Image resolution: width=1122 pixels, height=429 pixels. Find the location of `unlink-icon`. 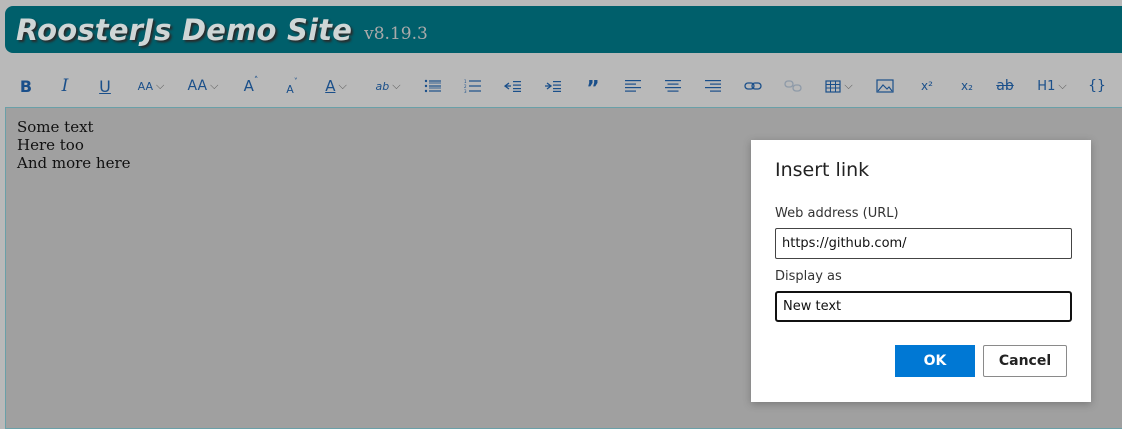

unlink-icon is located at coordinates (793, 86).